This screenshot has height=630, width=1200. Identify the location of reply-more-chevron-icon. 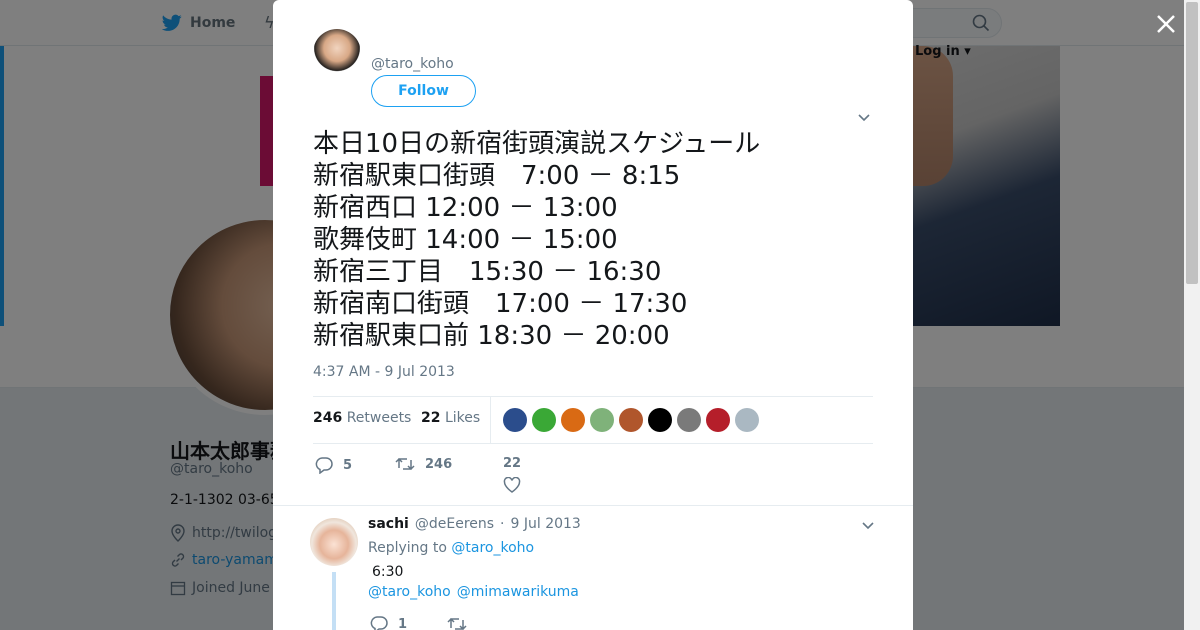
(868, 526).